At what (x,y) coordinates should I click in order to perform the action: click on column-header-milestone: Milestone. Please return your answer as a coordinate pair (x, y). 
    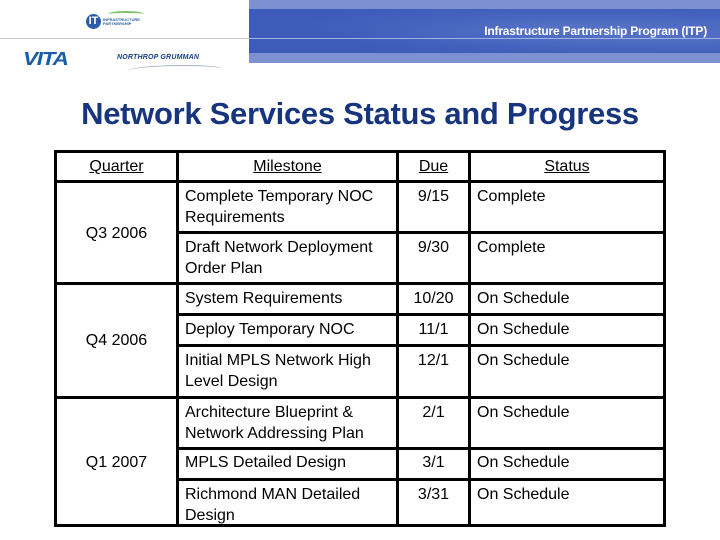
    Looking at the image, I should click on (287, 166).